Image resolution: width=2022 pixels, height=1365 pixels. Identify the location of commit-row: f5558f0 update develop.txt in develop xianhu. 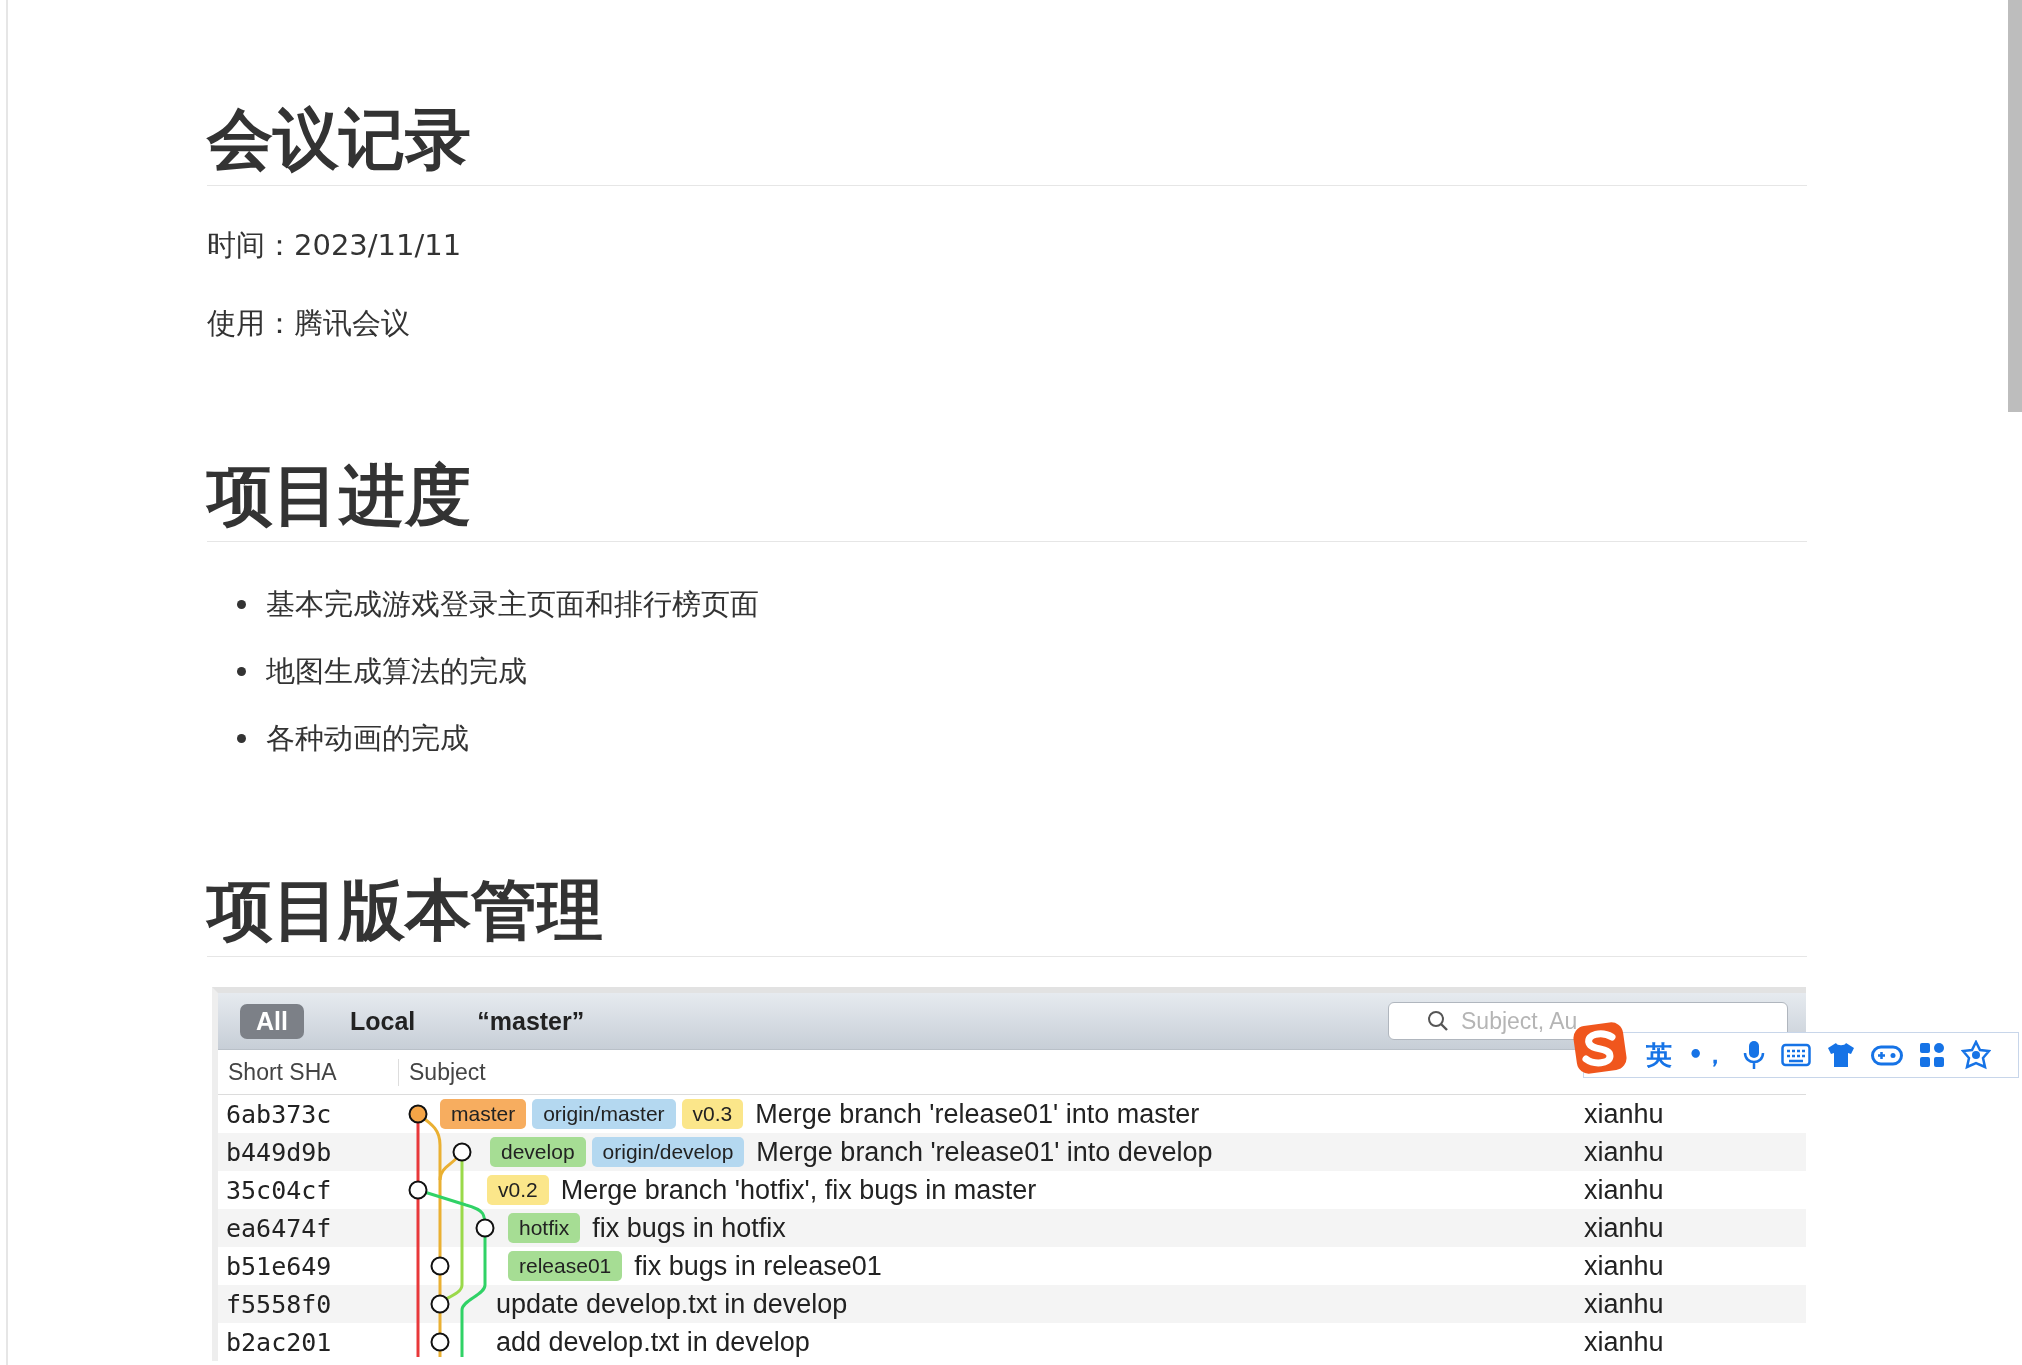
(1012, 1304).